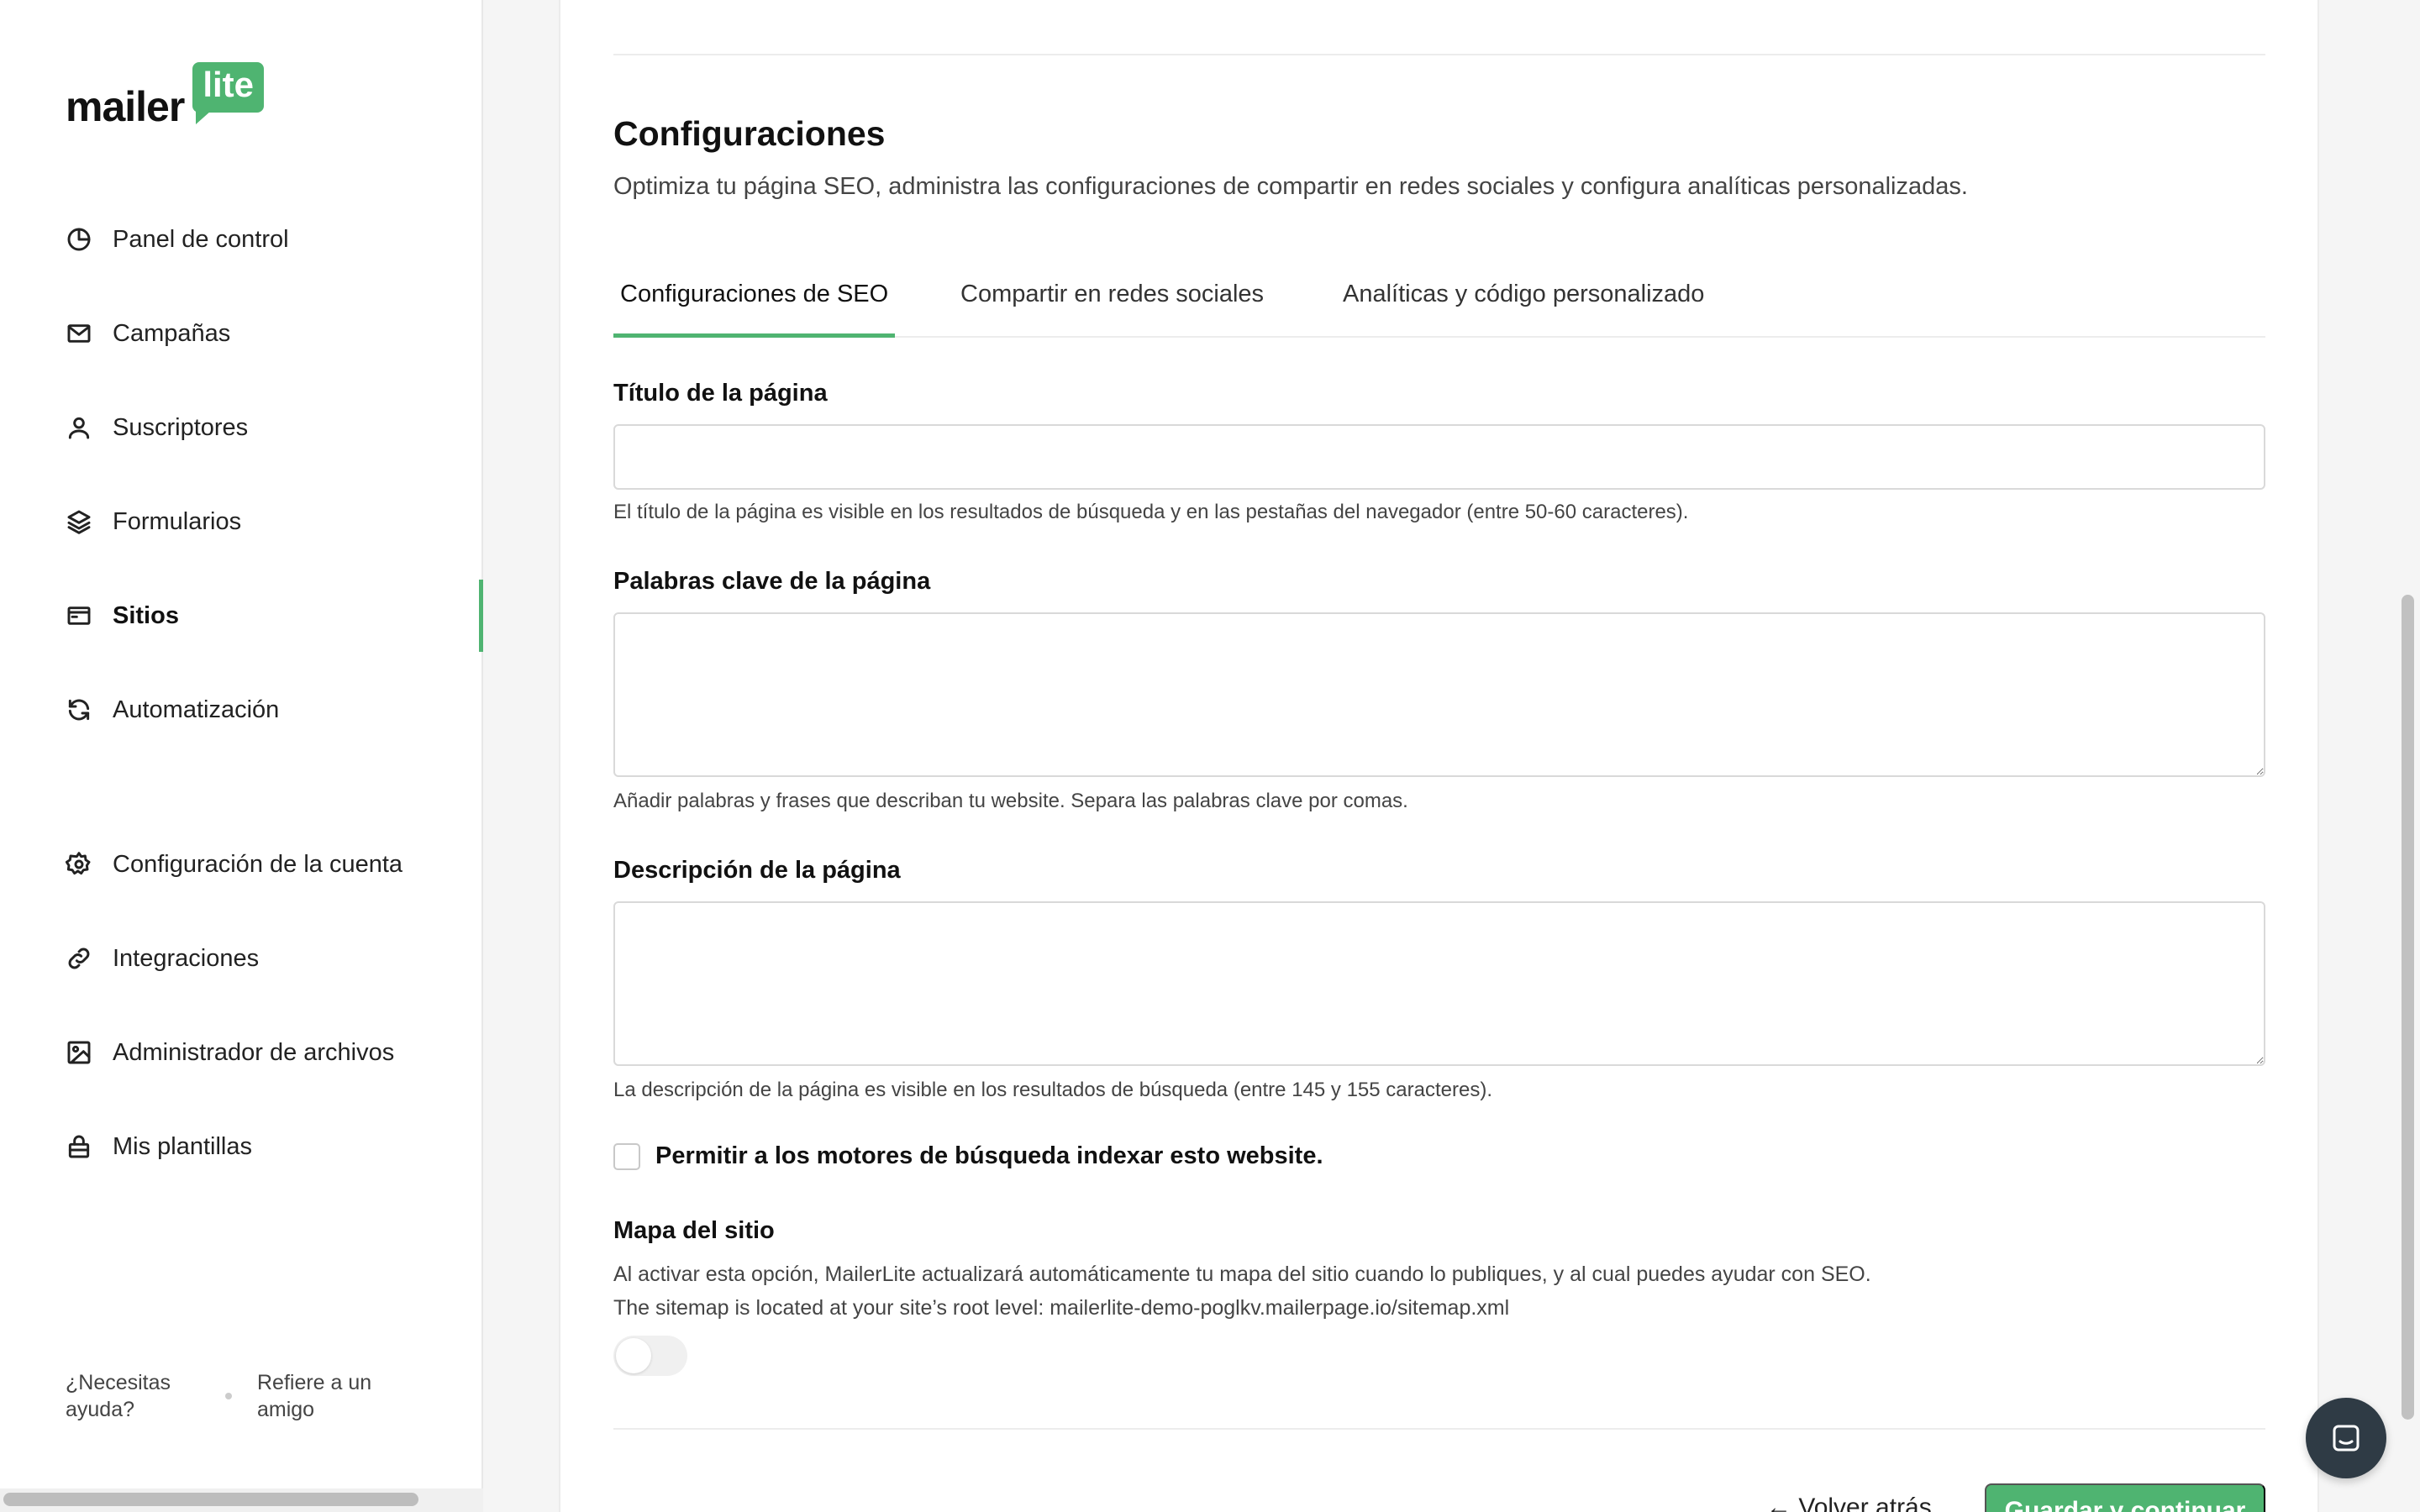 This screenshot has width=2420, height=1512. I want to click on chat-icon, so click(2346, 1438).